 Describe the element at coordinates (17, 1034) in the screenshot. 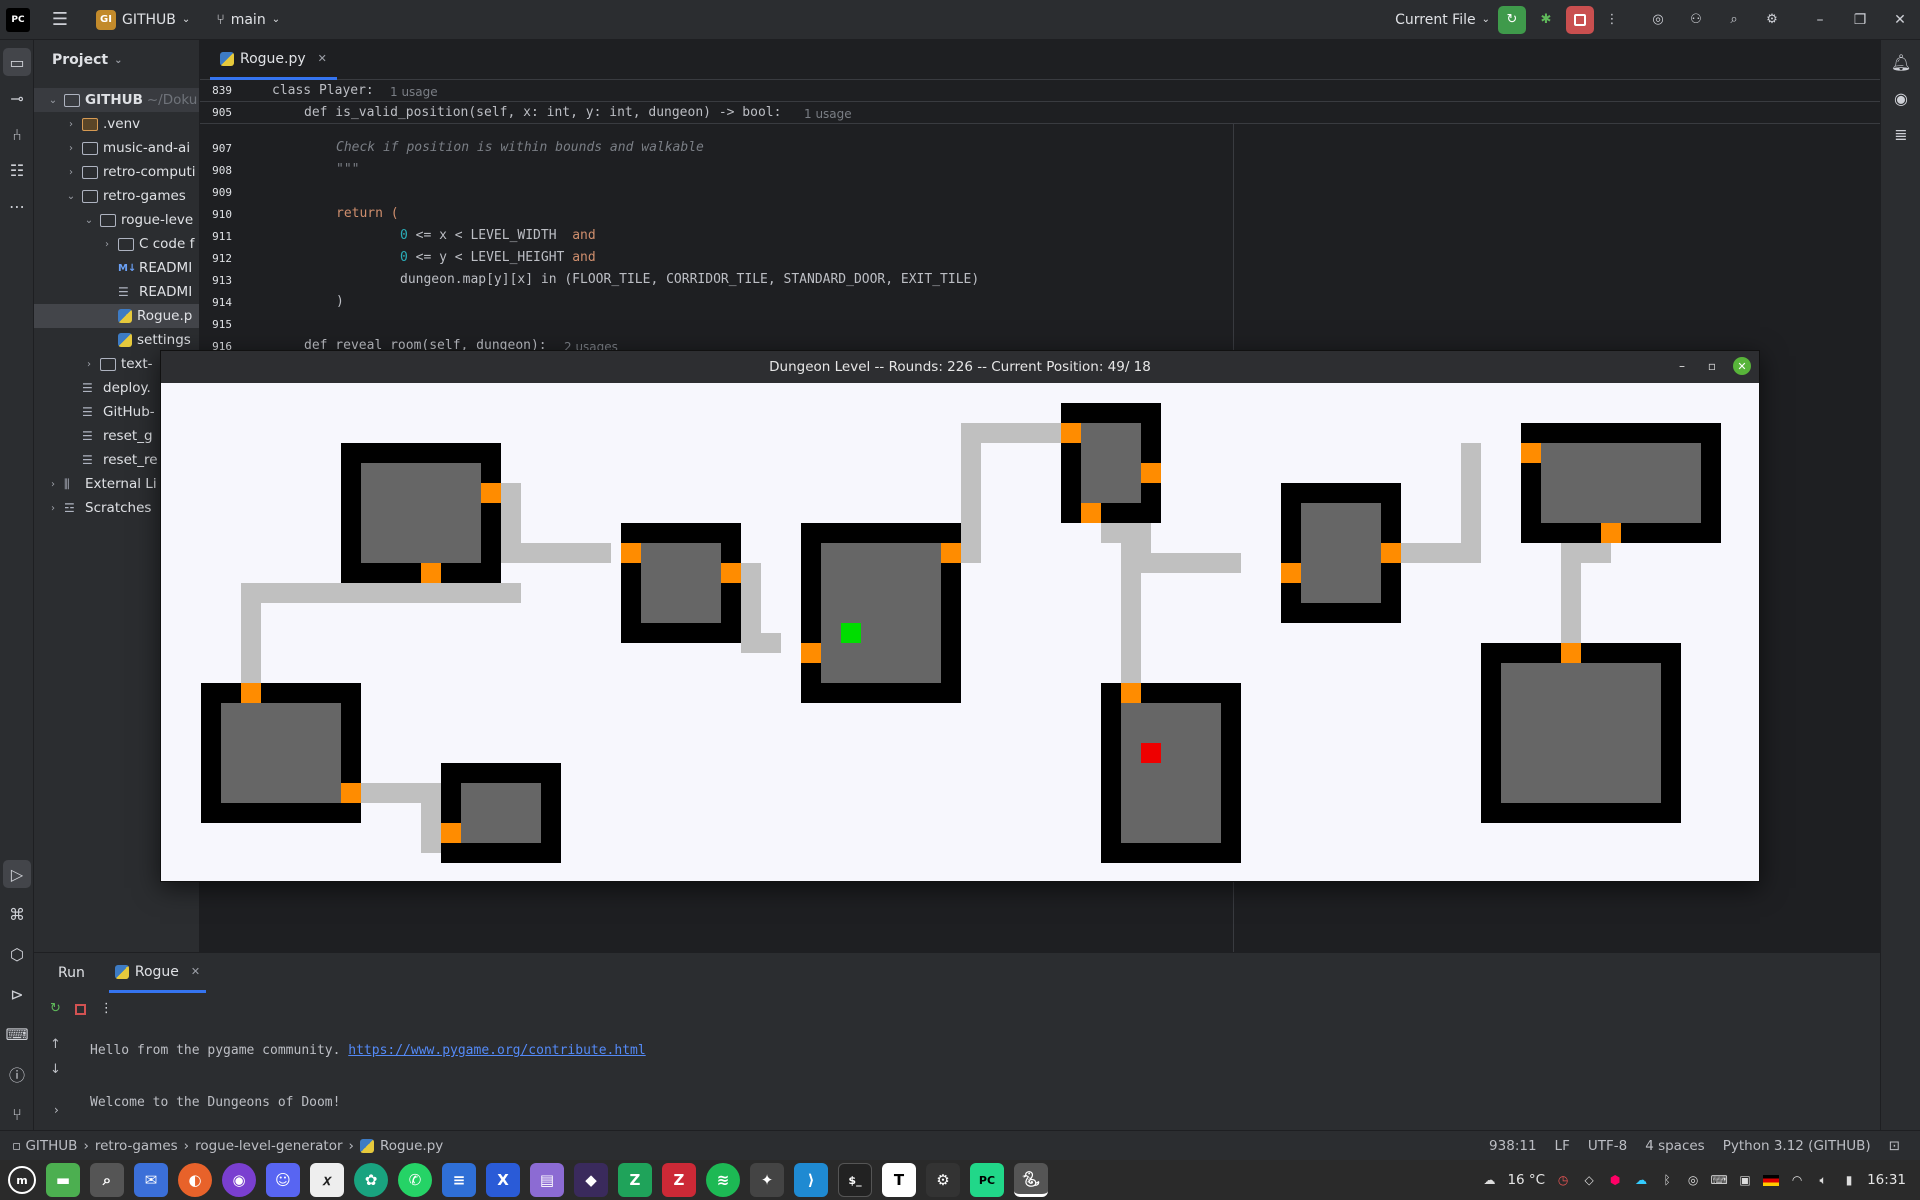

I see `terminal-icon: ⌨` at that location.